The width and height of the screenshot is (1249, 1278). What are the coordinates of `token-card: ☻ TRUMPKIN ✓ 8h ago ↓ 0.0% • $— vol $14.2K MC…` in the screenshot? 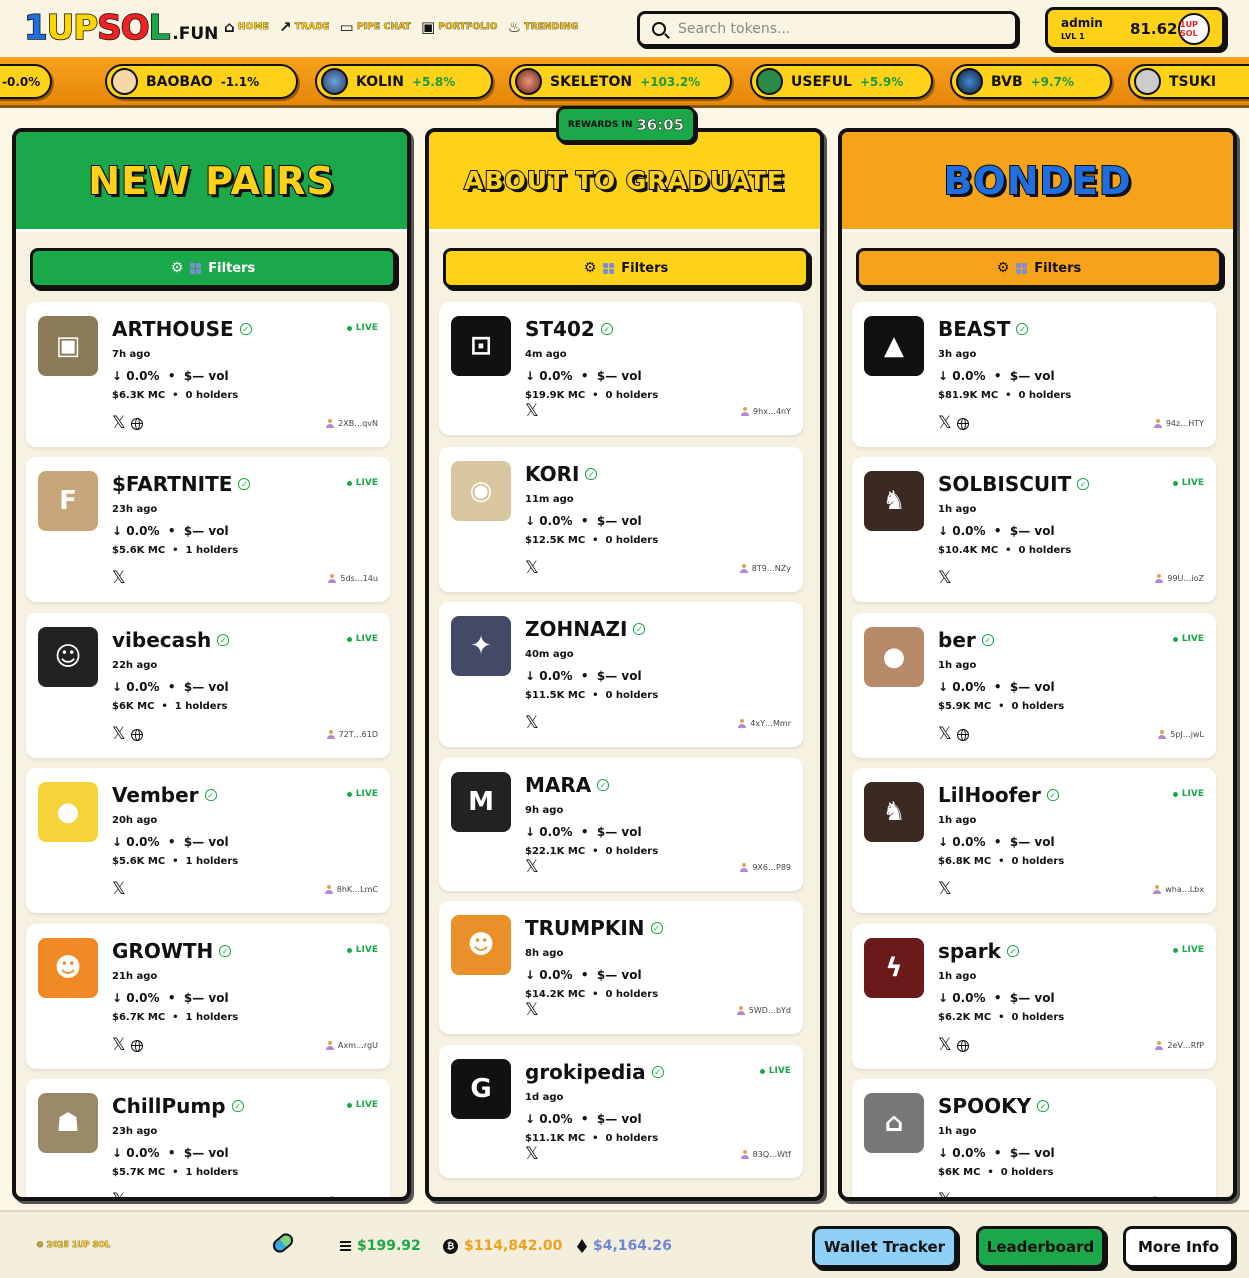 It's located at (621, 967).